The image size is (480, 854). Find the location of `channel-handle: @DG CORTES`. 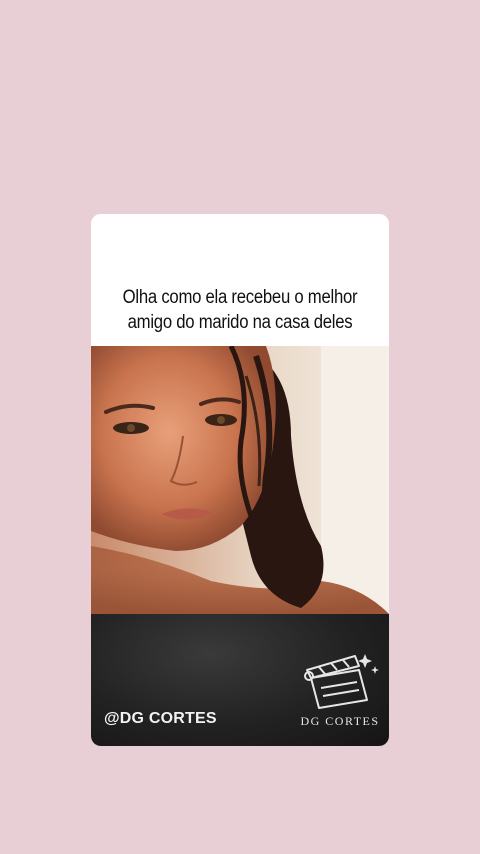

channel-handle: @DG CORTES is located at coordinates (160, 719).